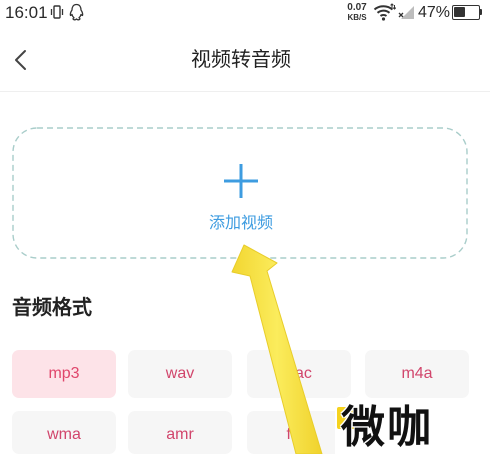 The height and width of the screenshot is (454, 490). Describe the element at coordinates (406, 12) in the screenshot. I see `signal-no-sim-icon` at that location.